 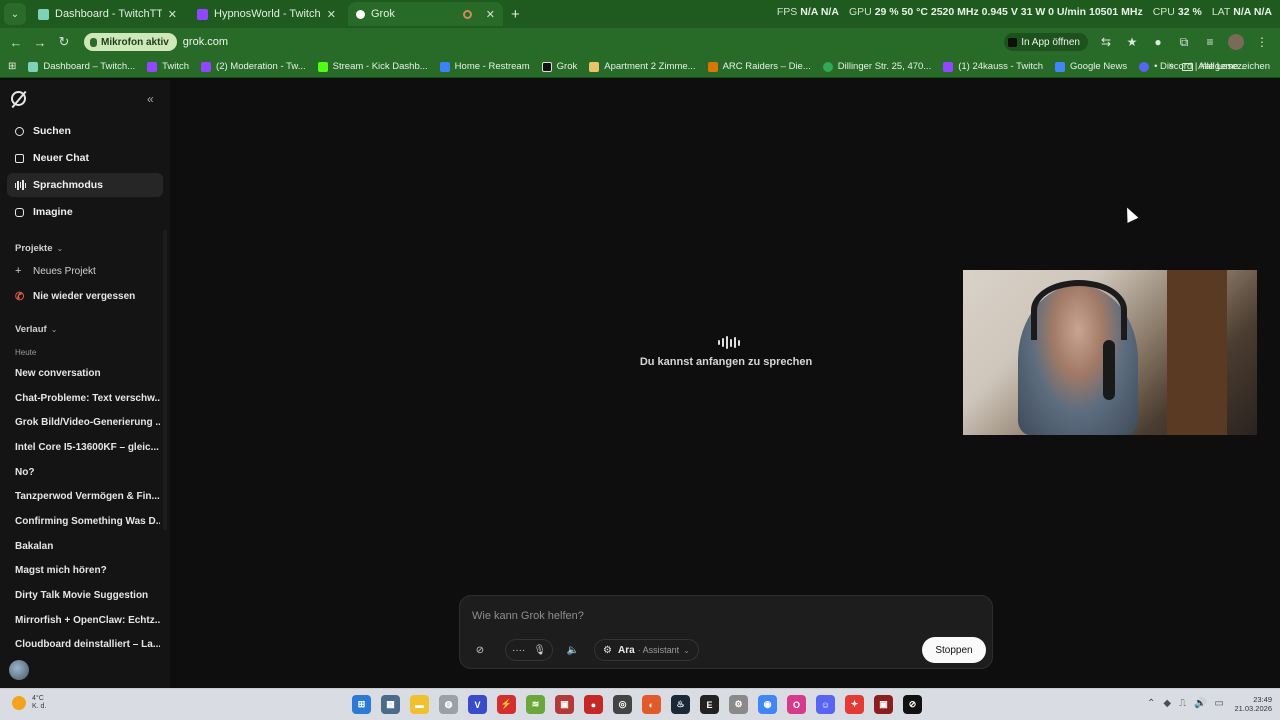 What do you see at coordinates (518, 650) in the screenshot?
I see `more-dots-icon: ····` at bounding box center [518, 650].